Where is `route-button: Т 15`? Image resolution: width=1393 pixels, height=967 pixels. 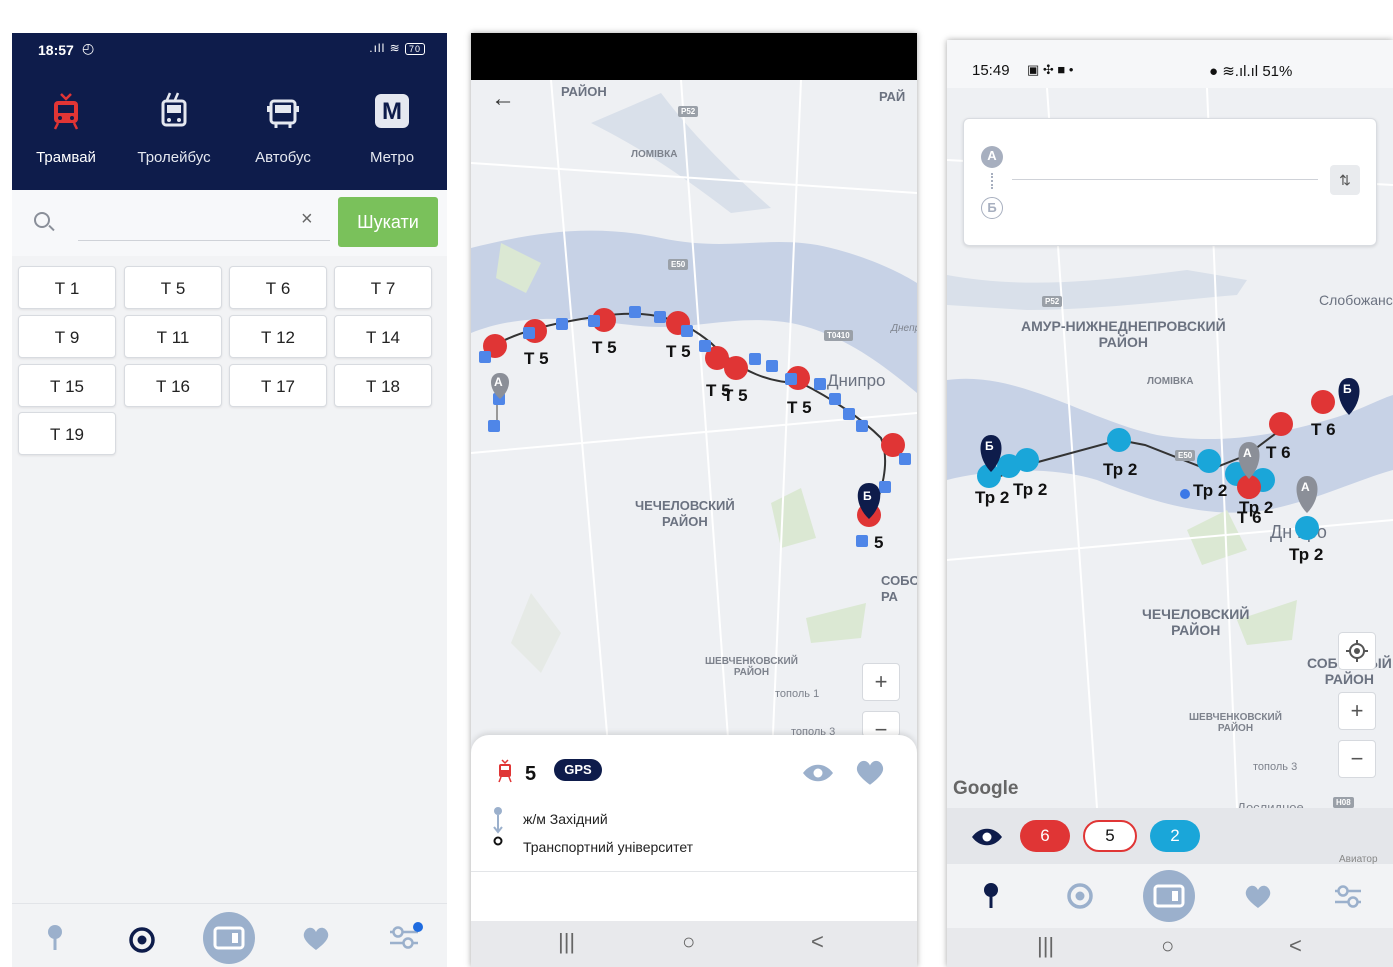 route-button: Т 15 is located at coordinates (67, 385).